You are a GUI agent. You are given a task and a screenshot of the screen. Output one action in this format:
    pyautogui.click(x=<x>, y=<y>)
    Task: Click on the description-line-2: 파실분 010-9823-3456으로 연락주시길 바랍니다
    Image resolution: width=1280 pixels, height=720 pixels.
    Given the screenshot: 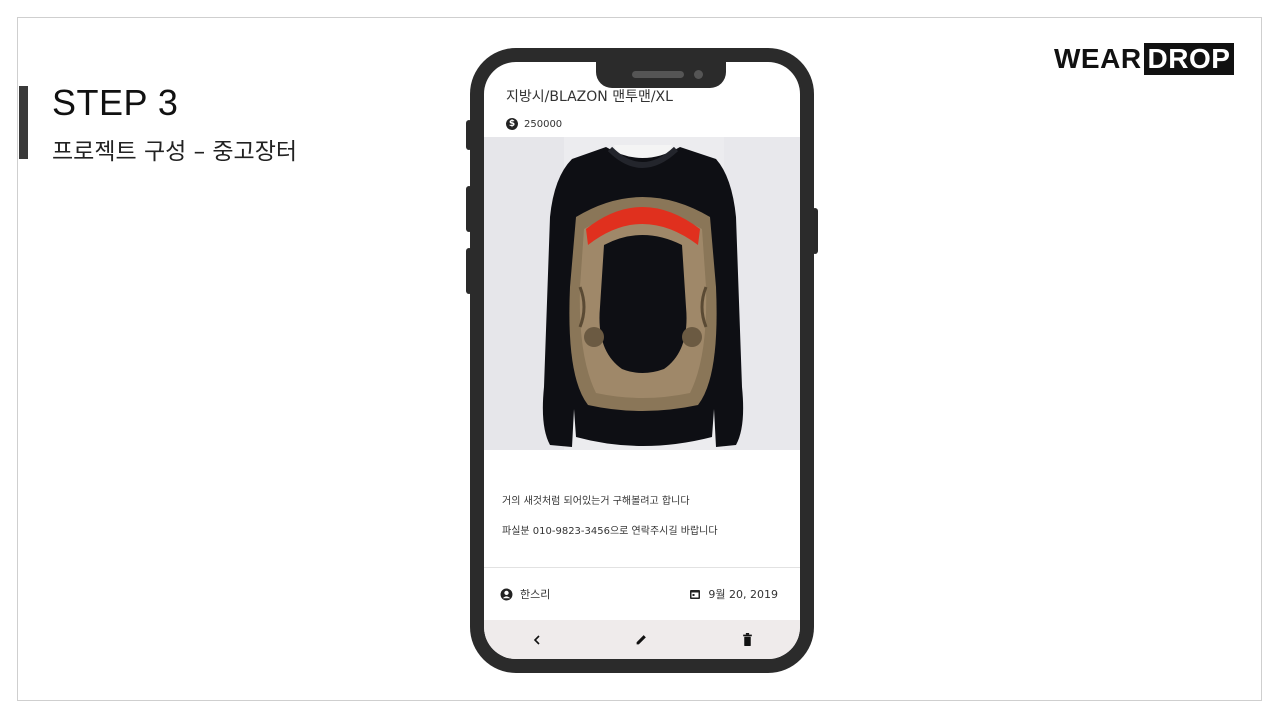 What is the action you would take?
    pyautogui.click(x=610, y=531)
    